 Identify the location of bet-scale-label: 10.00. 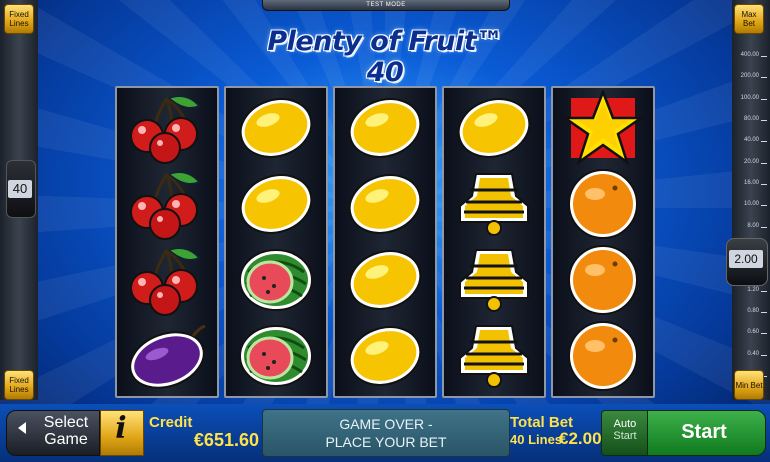
(751, 204).